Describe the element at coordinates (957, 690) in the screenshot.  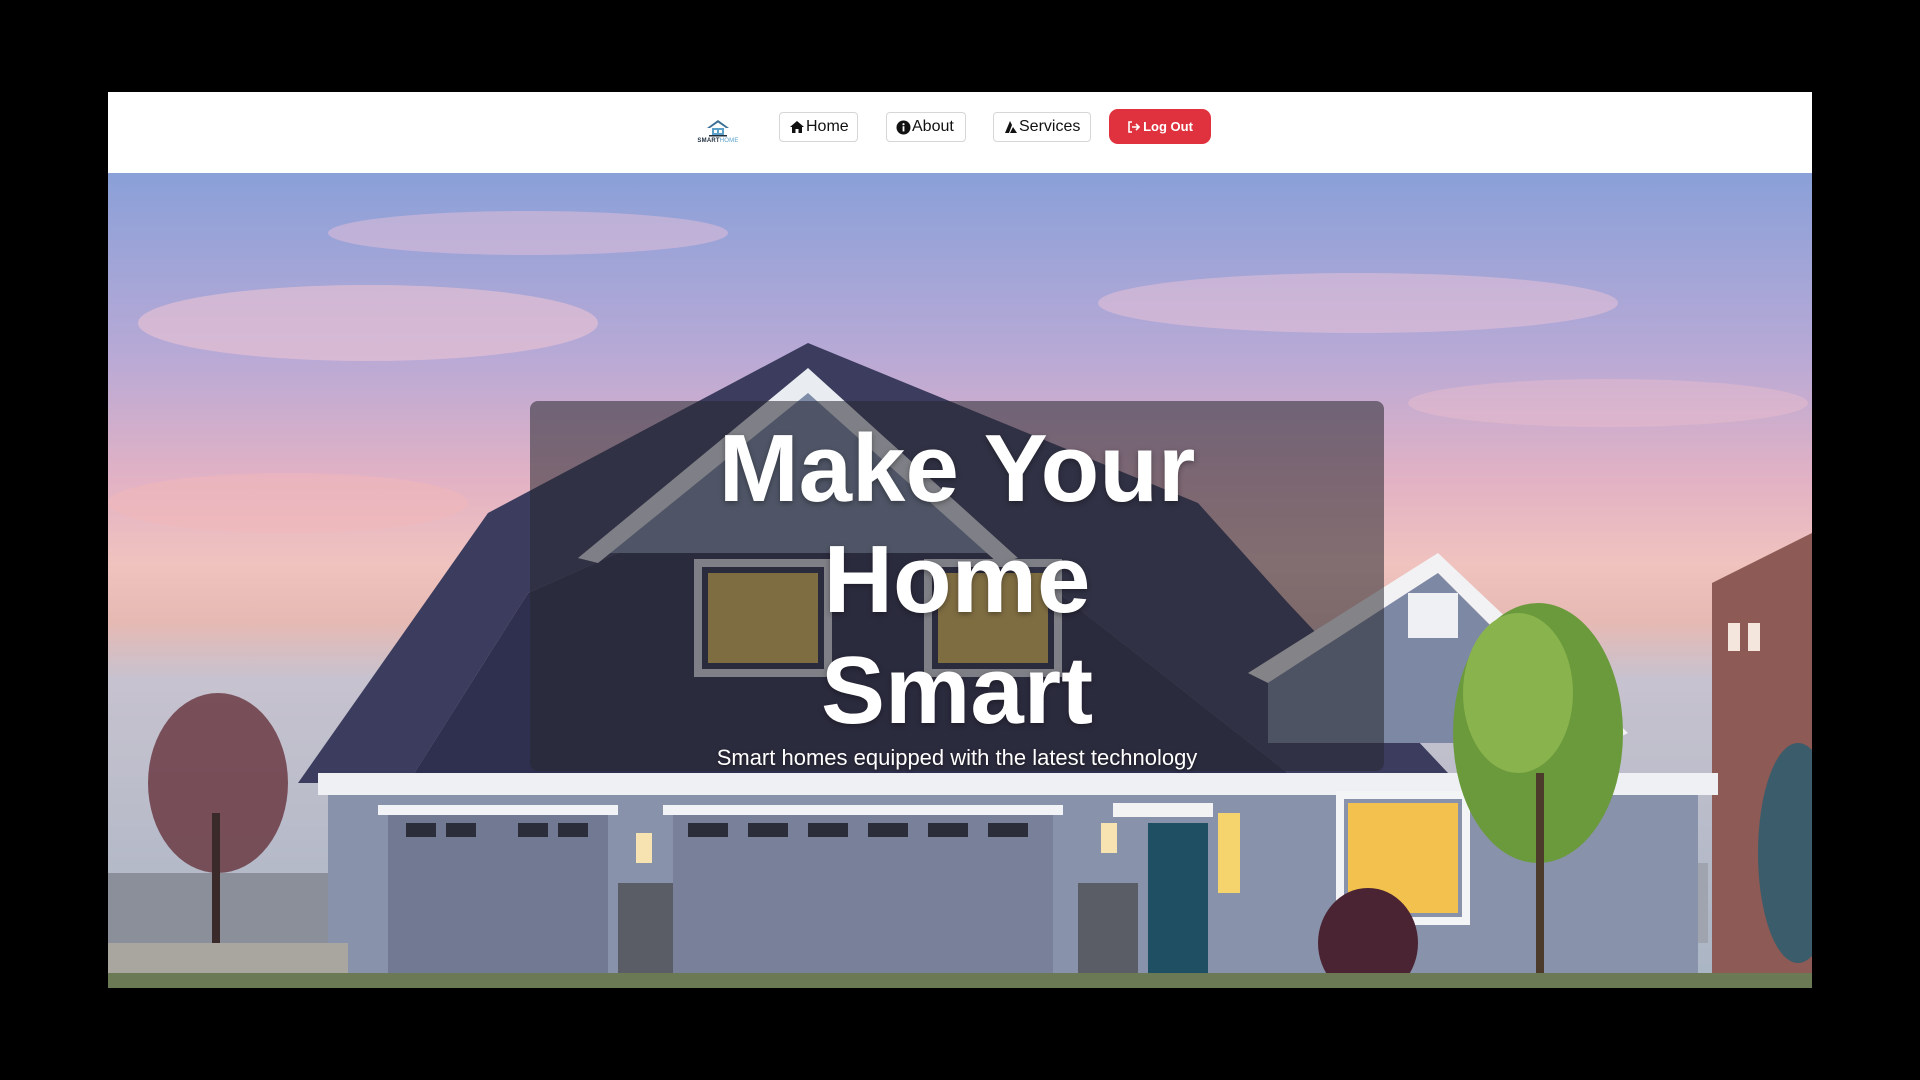
I see `hero-headline-line3: Smart` at that location.